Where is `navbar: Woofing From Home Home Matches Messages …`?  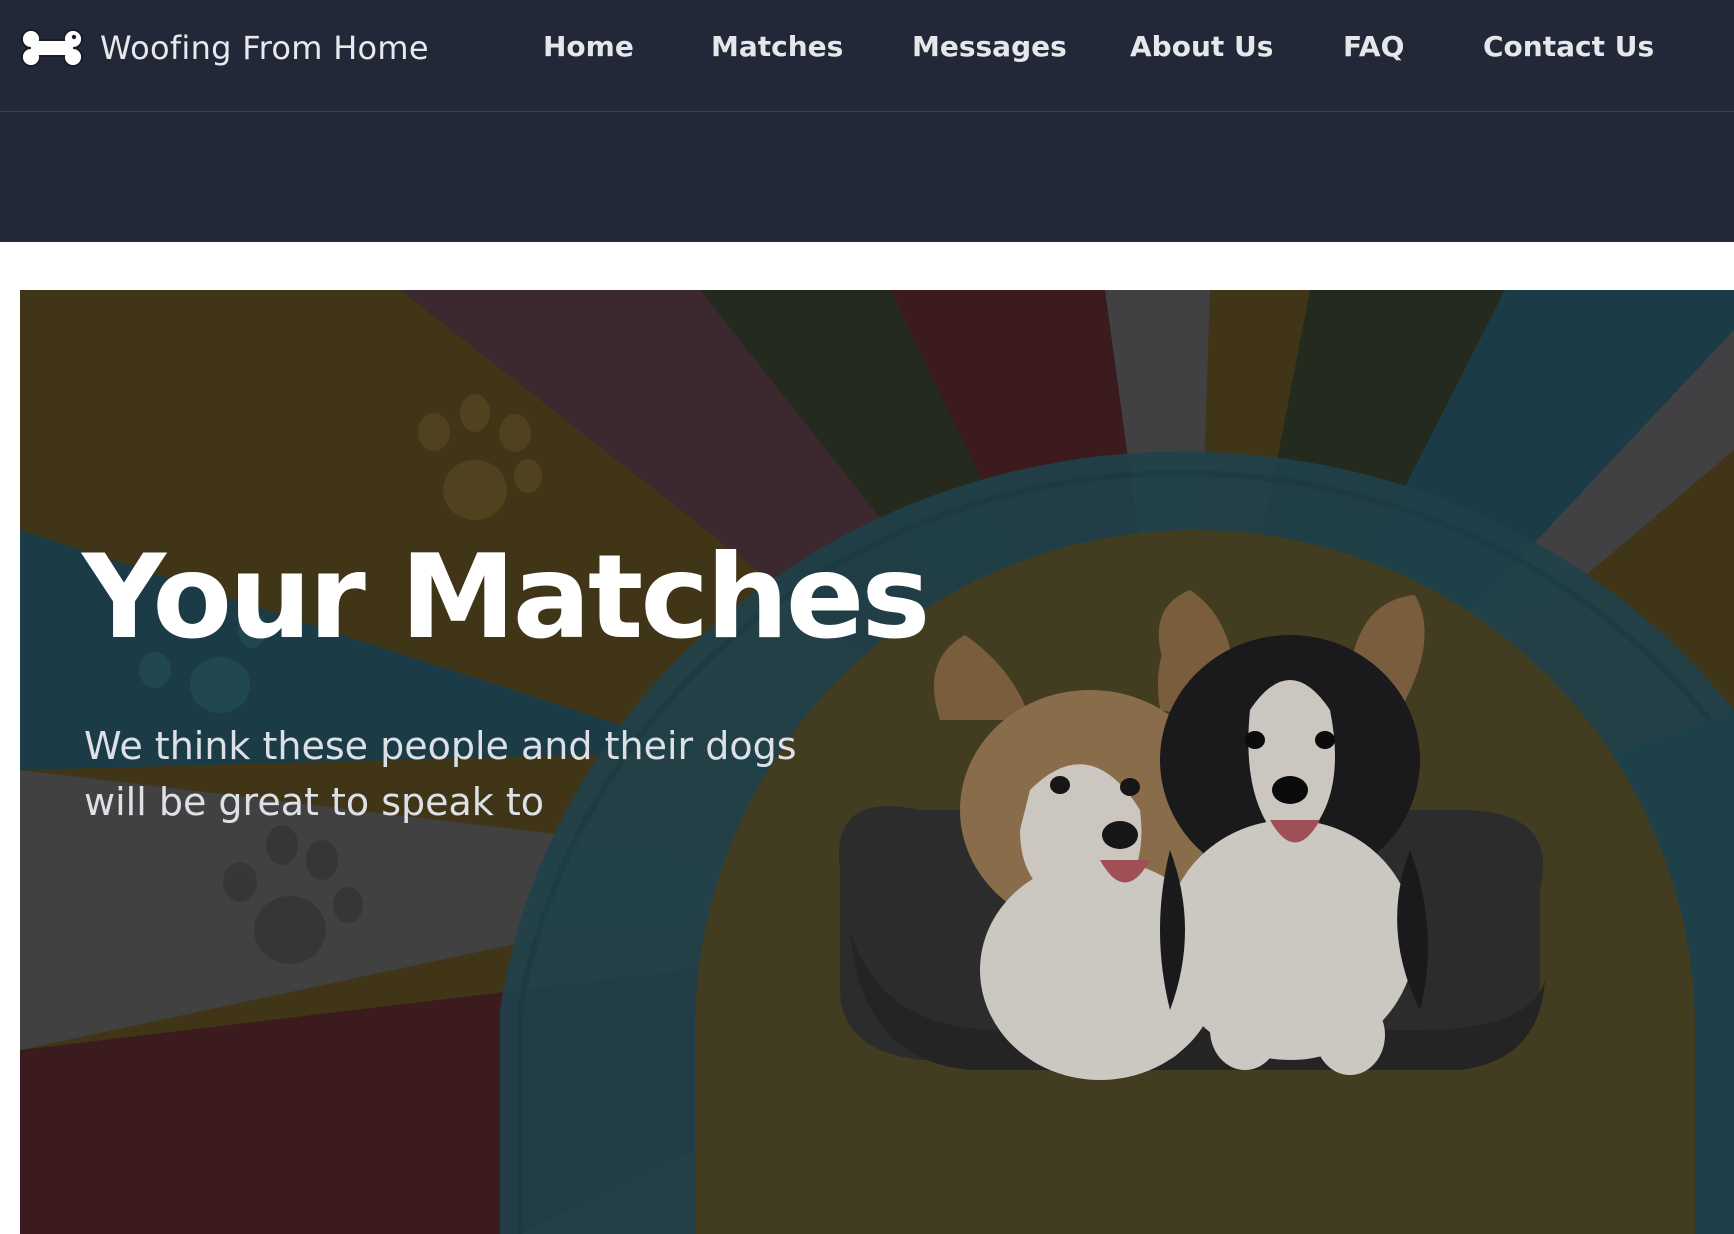 navbar: Woofing From Home Home Matches Messages … is located at coordinates (867, 56).